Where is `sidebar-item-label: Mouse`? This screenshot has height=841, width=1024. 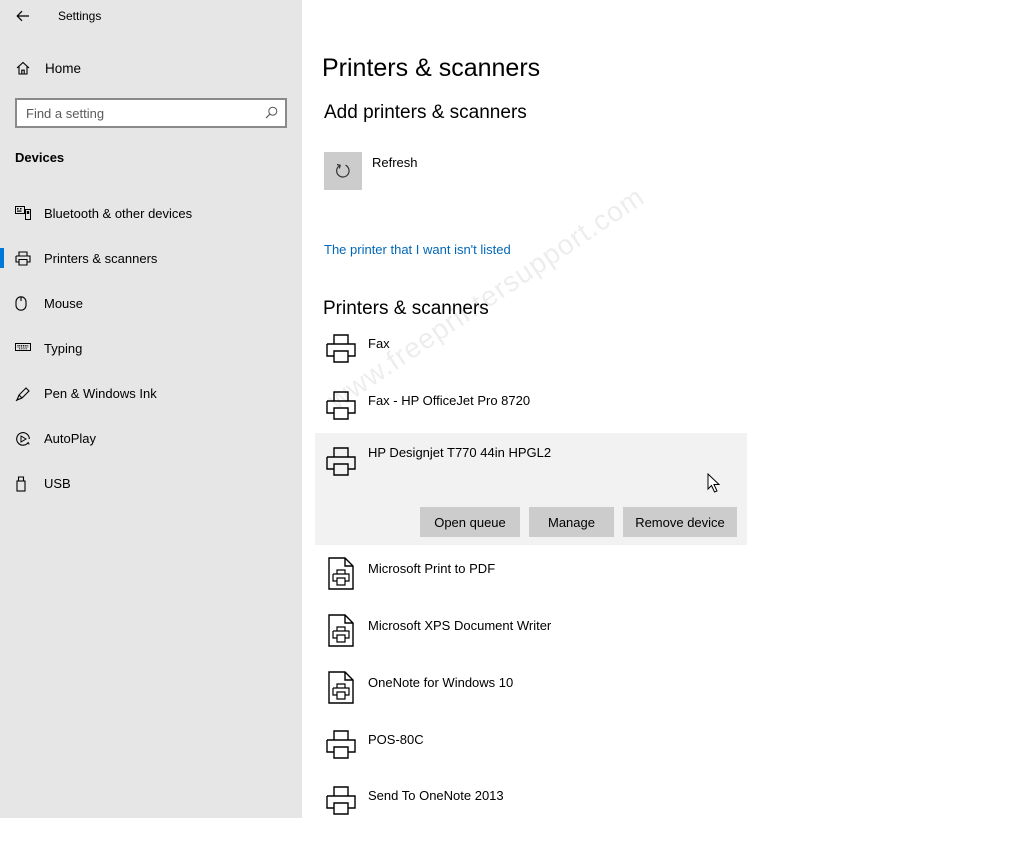
sidebar-item-label: Mouse is located at coordinates (64, 303).